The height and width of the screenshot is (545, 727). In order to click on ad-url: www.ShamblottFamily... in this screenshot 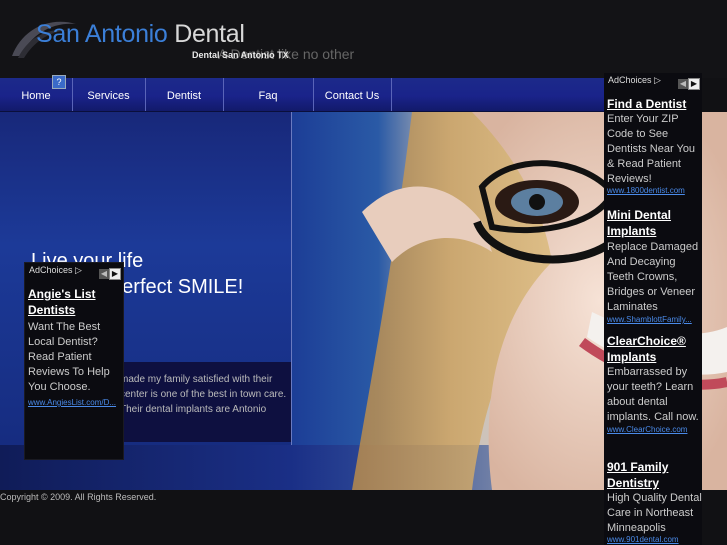, I will do `click(654, 319)`.